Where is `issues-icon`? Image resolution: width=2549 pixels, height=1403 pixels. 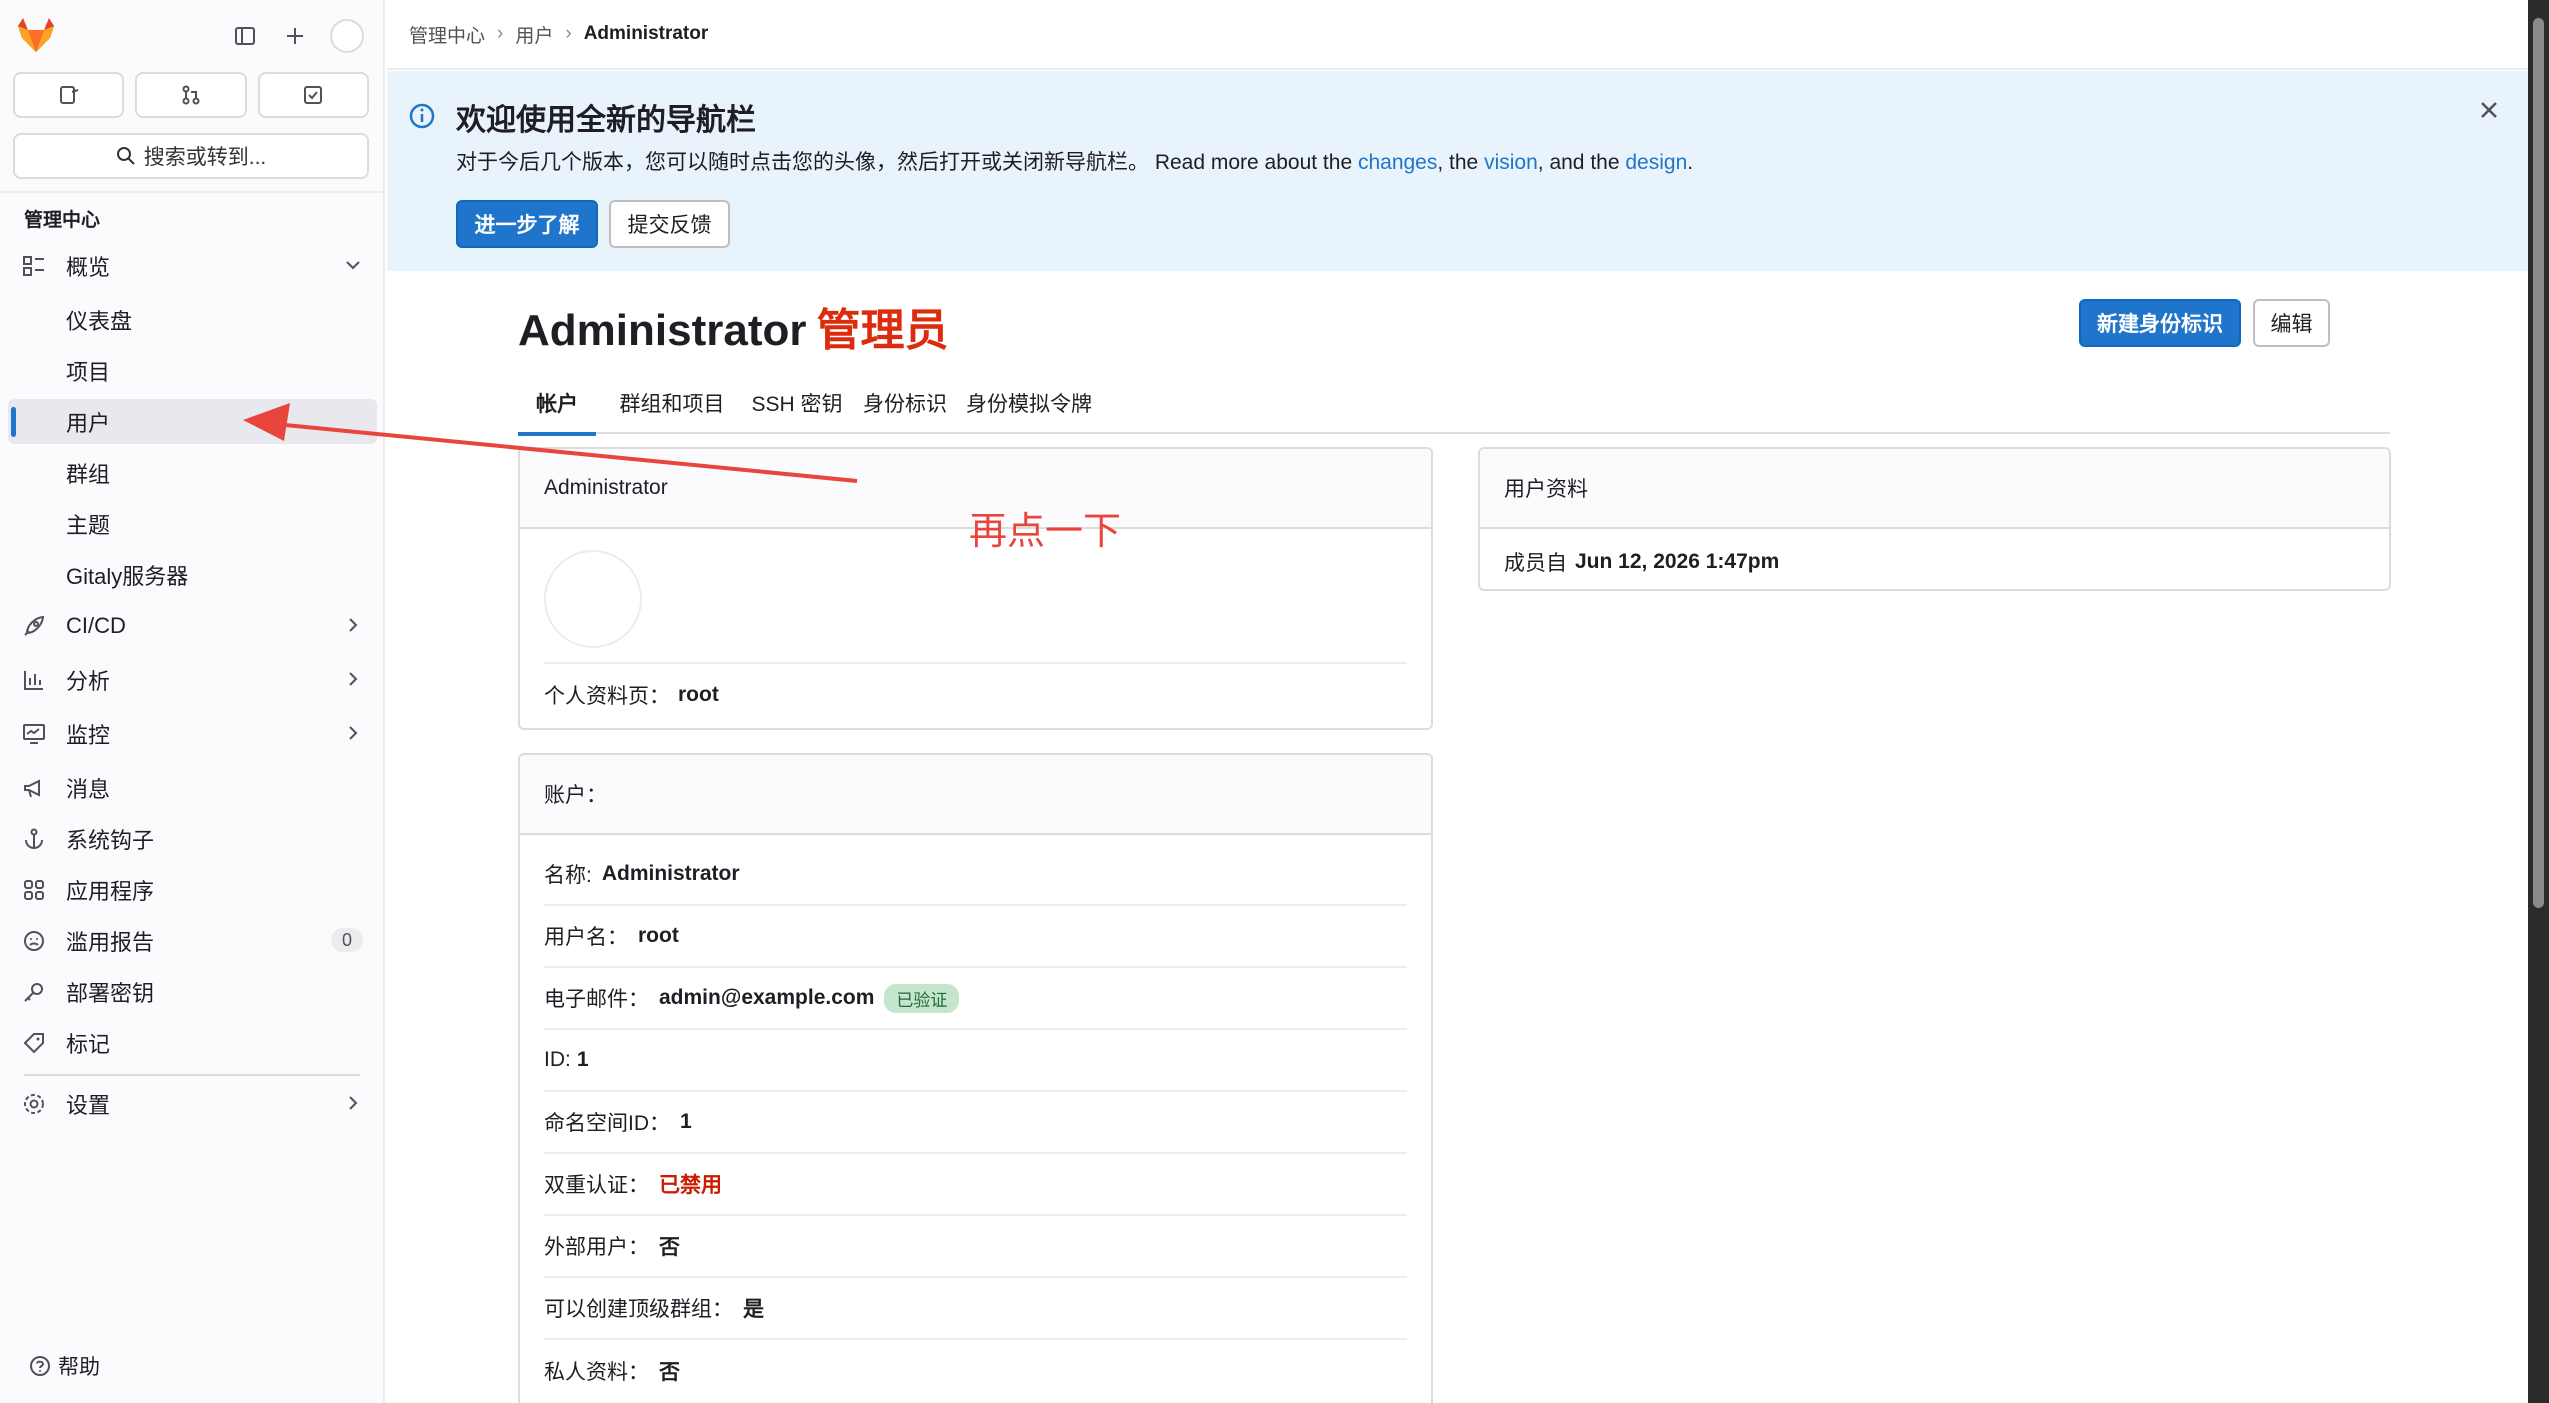
issues-icon is located at coordinates (68, 95).